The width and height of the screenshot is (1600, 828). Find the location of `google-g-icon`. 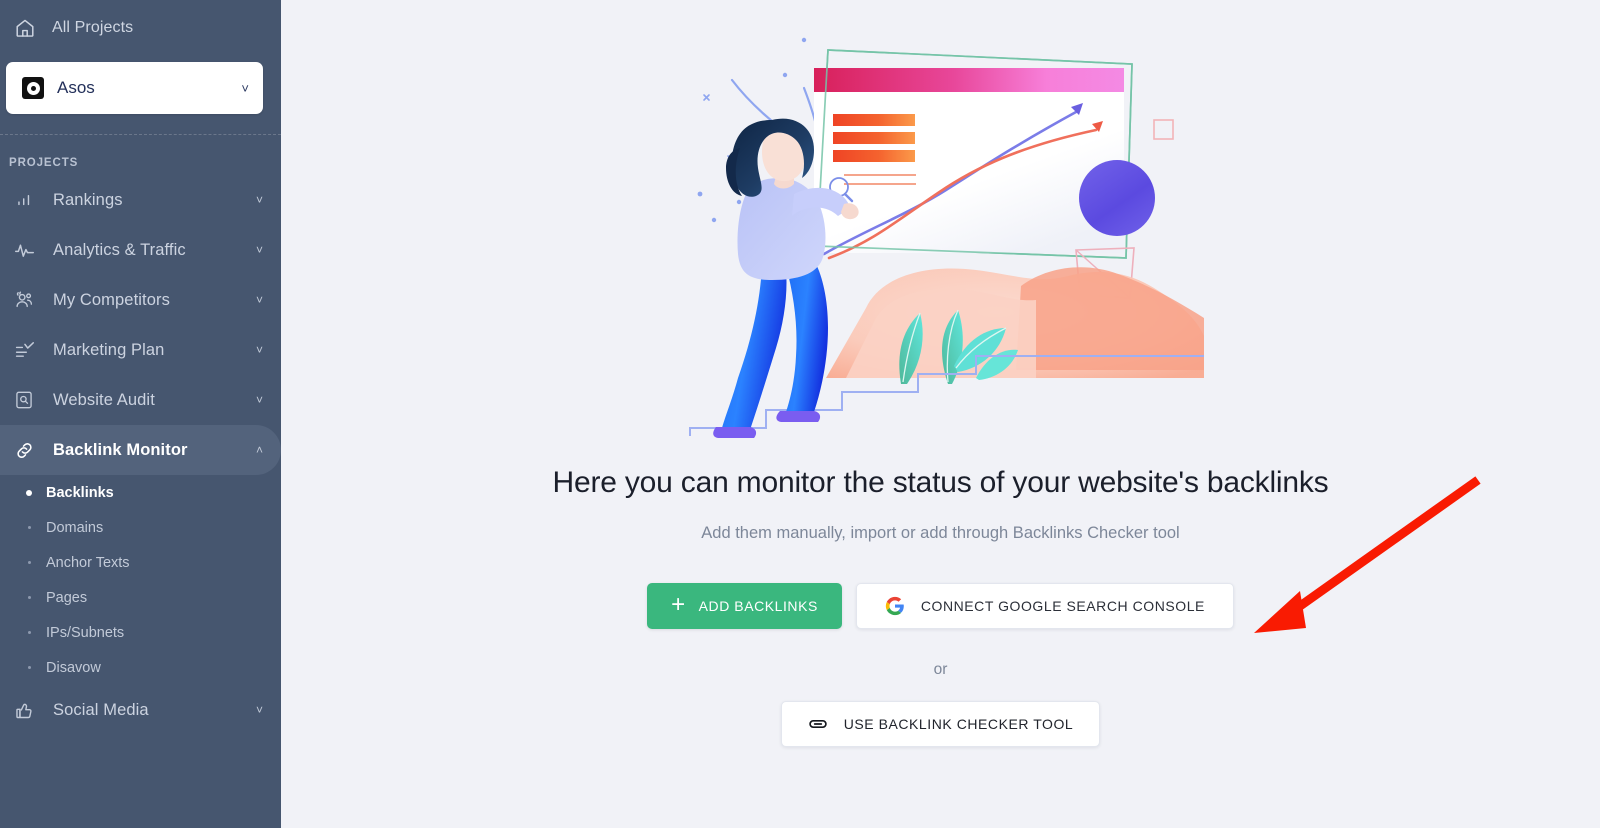

google-g-icon is located at coordinates (895, 606).